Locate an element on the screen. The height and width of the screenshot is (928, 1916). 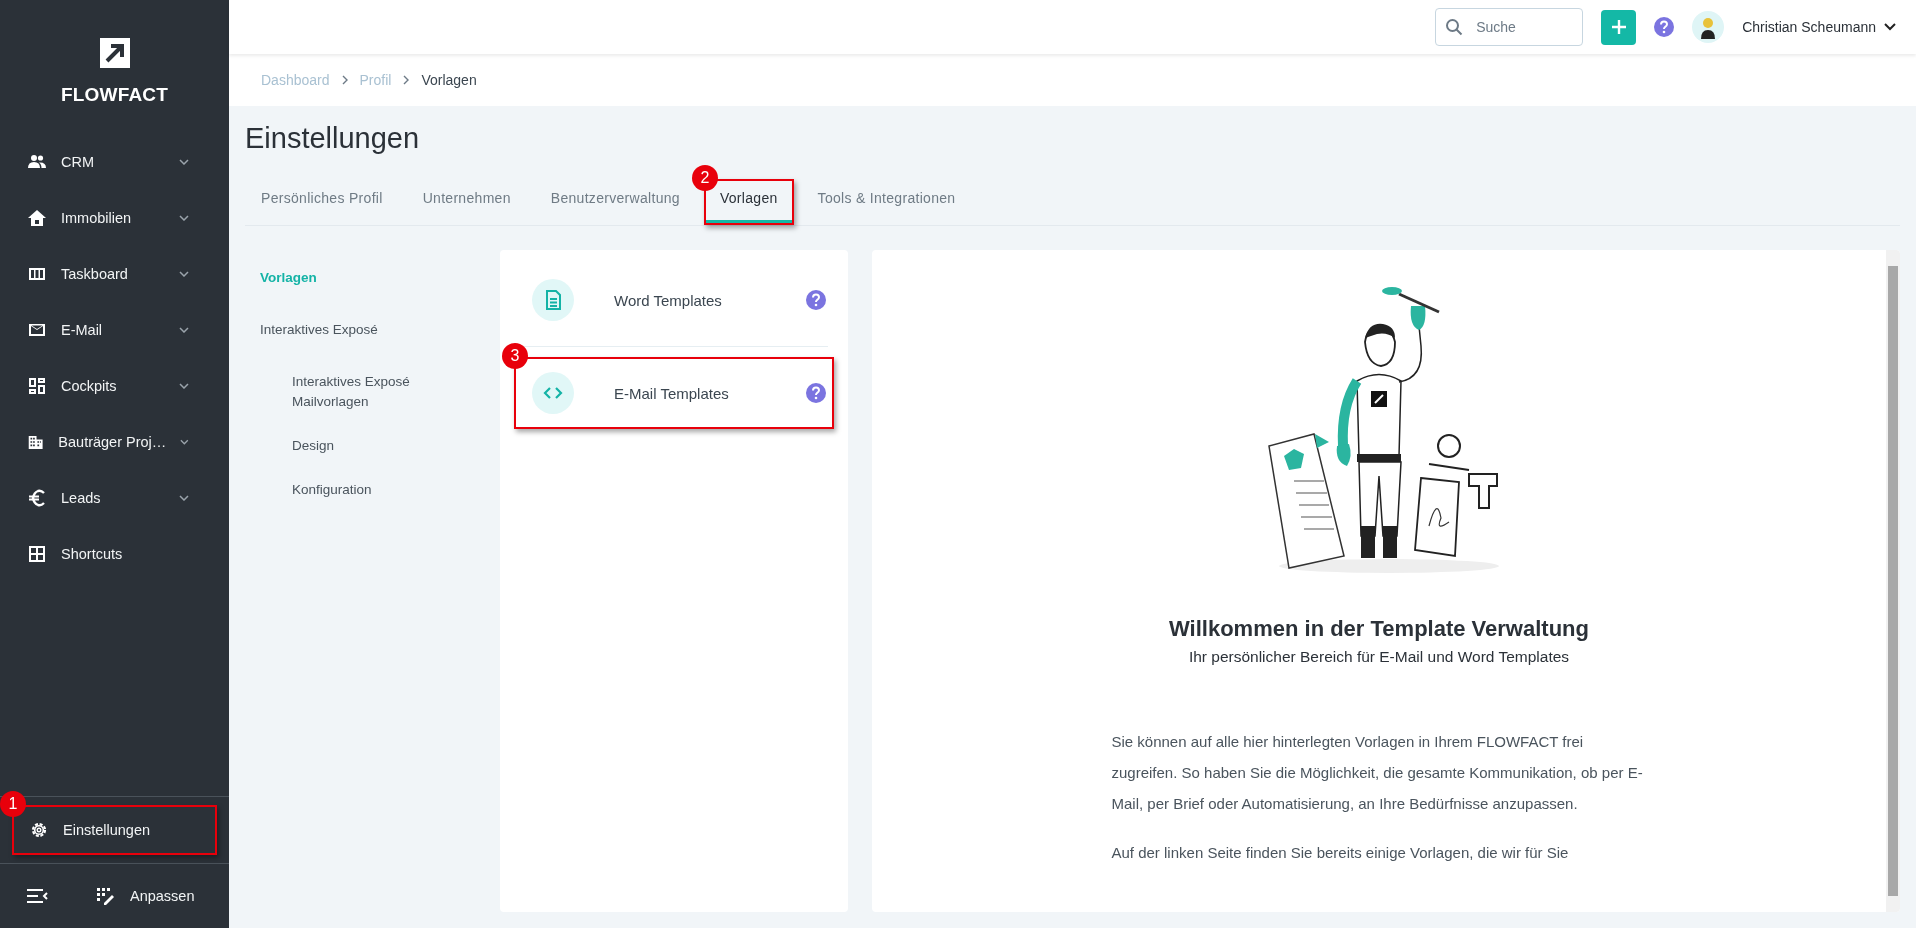
nav-item: CRM is located at coordinates (114, 162).